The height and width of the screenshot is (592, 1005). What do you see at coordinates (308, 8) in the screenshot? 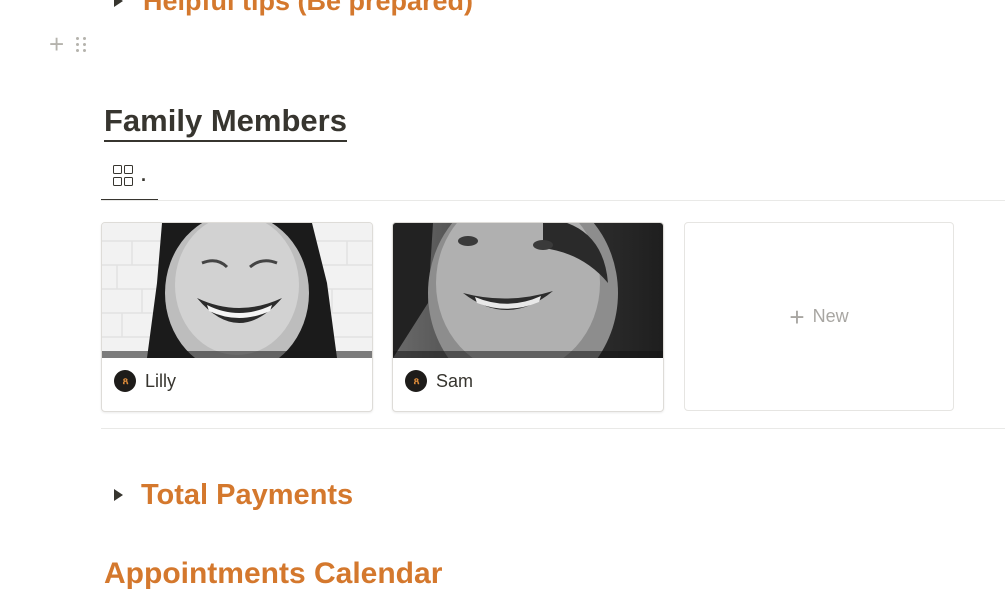
I see `helpful-tips-heading: Helpful tips (Be prepared)` at bounding box center [308, 8].